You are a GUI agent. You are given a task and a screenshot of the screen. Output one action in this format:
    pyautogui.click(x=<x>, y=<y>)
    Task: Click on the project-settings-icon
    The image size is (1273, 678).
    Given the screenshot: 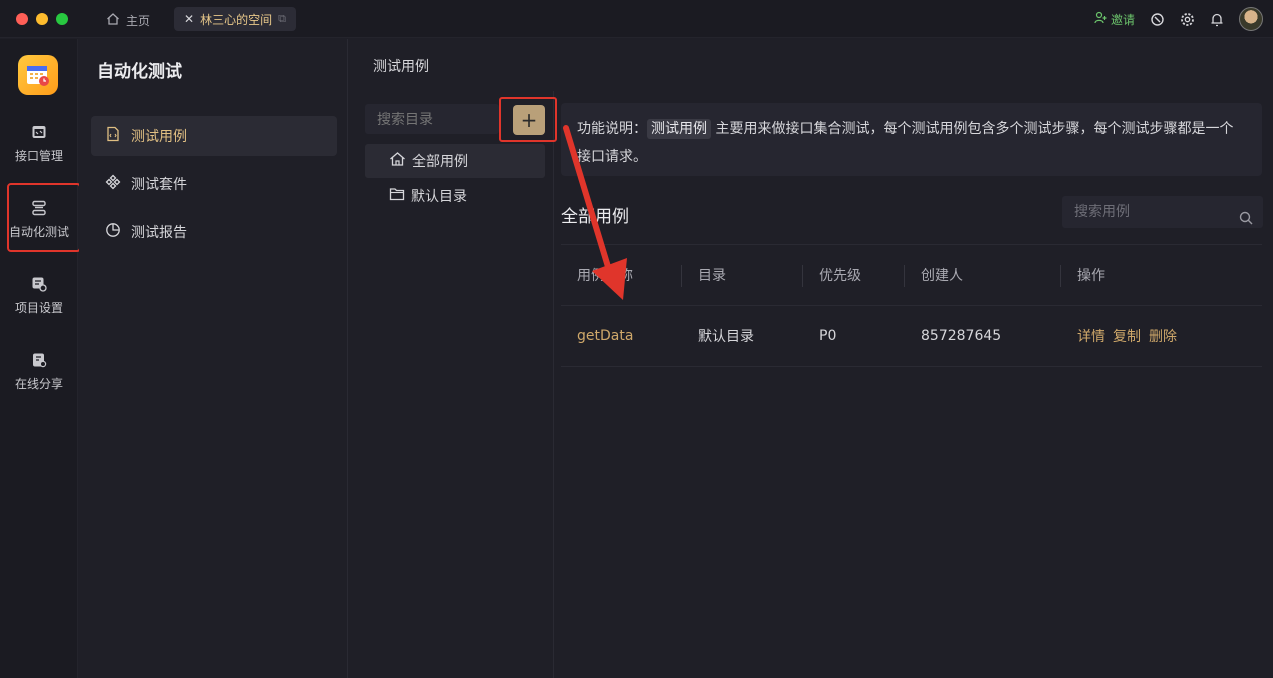 What is the action you would take?
    pyautogui.click(x=39, y=284)
    